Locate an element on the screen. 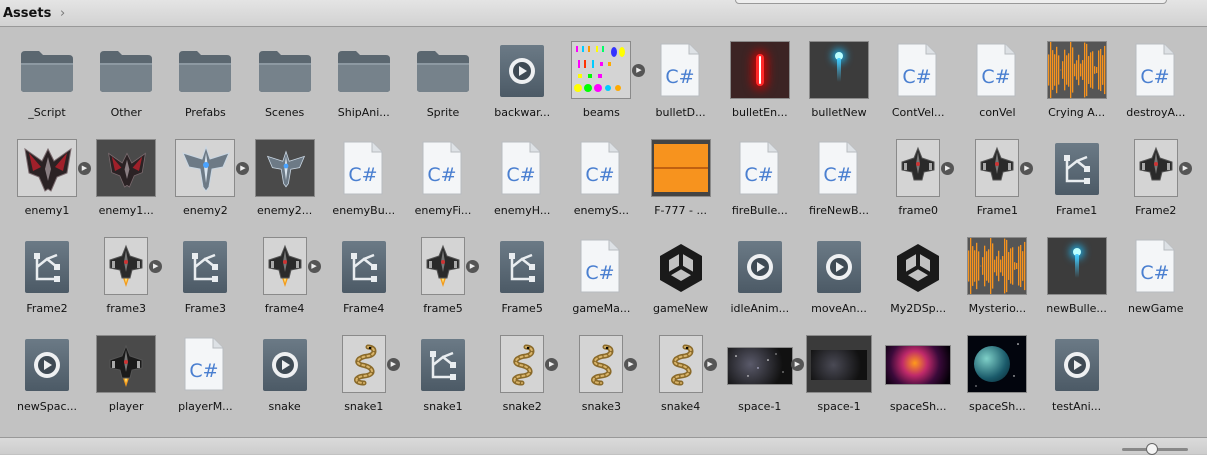 This screenshot has width=1207, height=455. asset-label: snake3 is located at coordinates (601, 406).